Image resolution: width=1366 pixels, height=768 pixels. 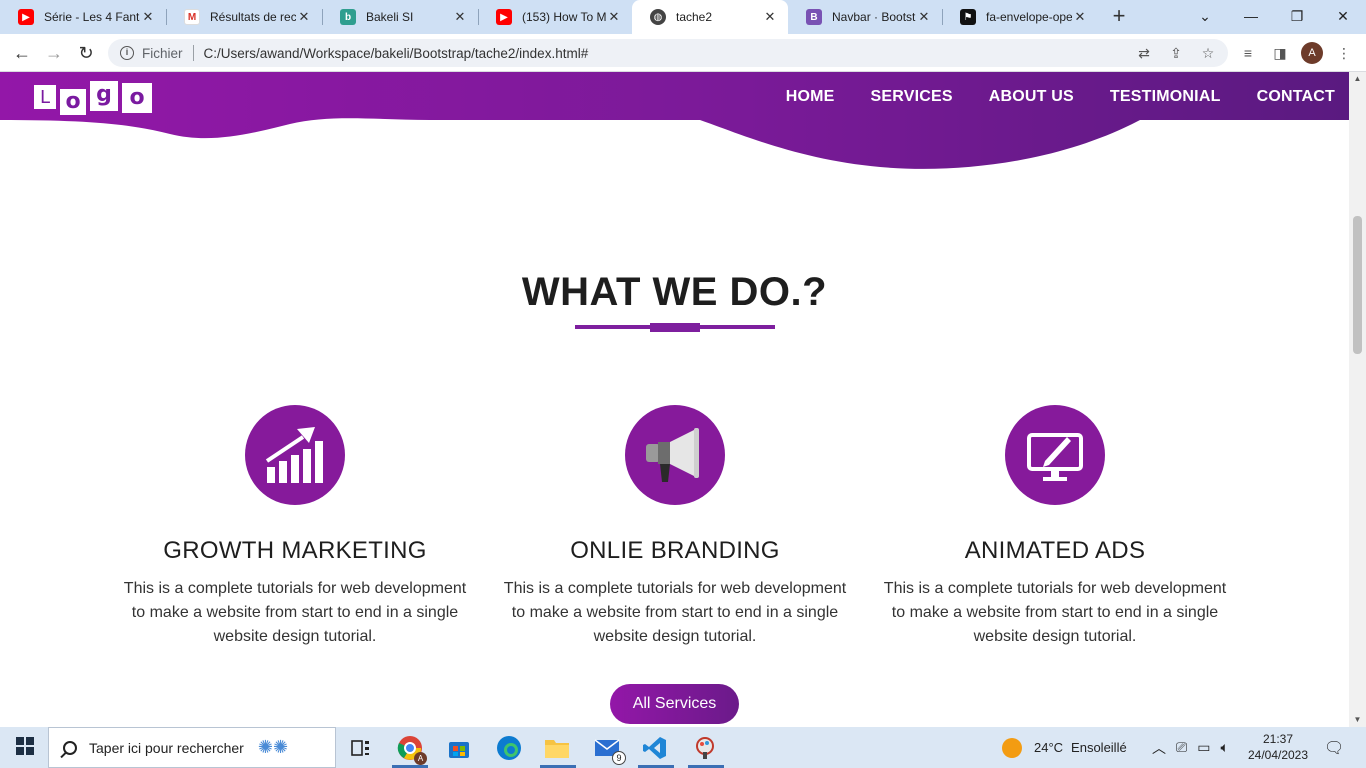 What do you see at coordinates (1357, 399) in the screenshot?
I see `page-scrollbar: ▲ ▼` at bounding box center [1357, 399].